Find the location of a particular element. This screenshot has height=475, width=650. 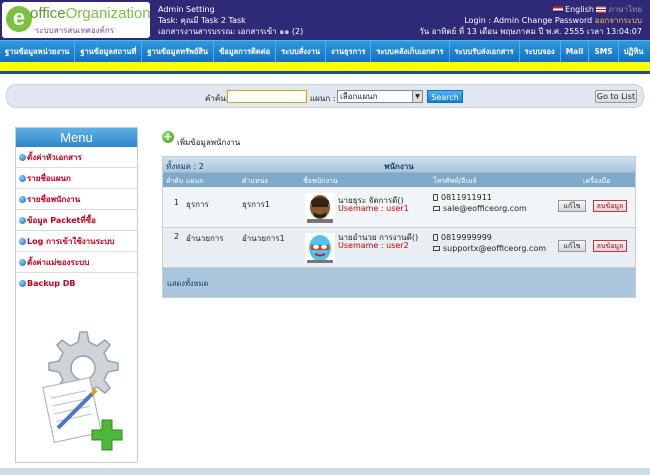

cell-phone-value: 0811911911 is located at coordinates (466, 197).